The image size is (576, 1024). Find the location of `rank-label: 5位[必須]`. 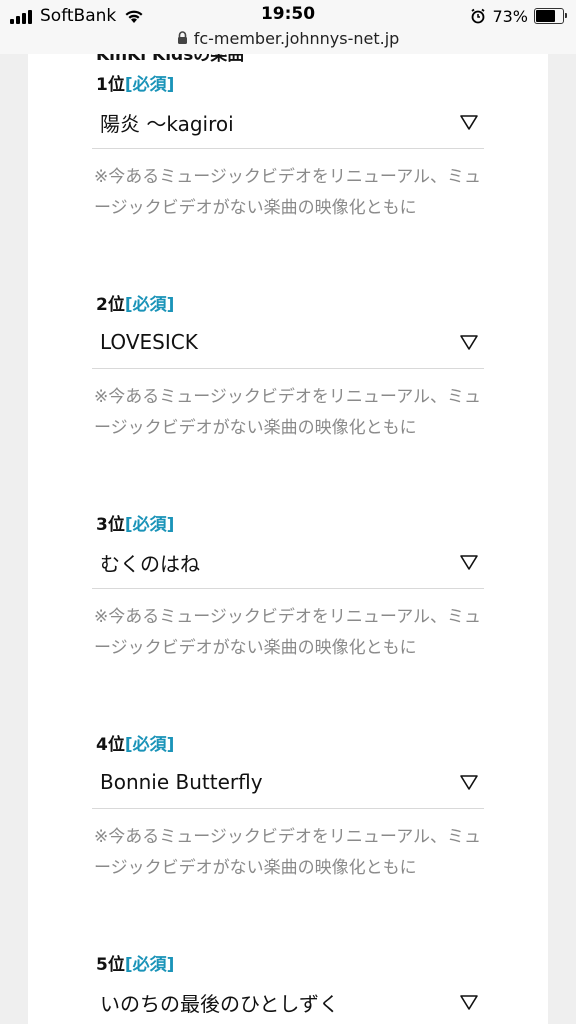

rank-label: 5位[必須] is located at coordinates (135, 962).